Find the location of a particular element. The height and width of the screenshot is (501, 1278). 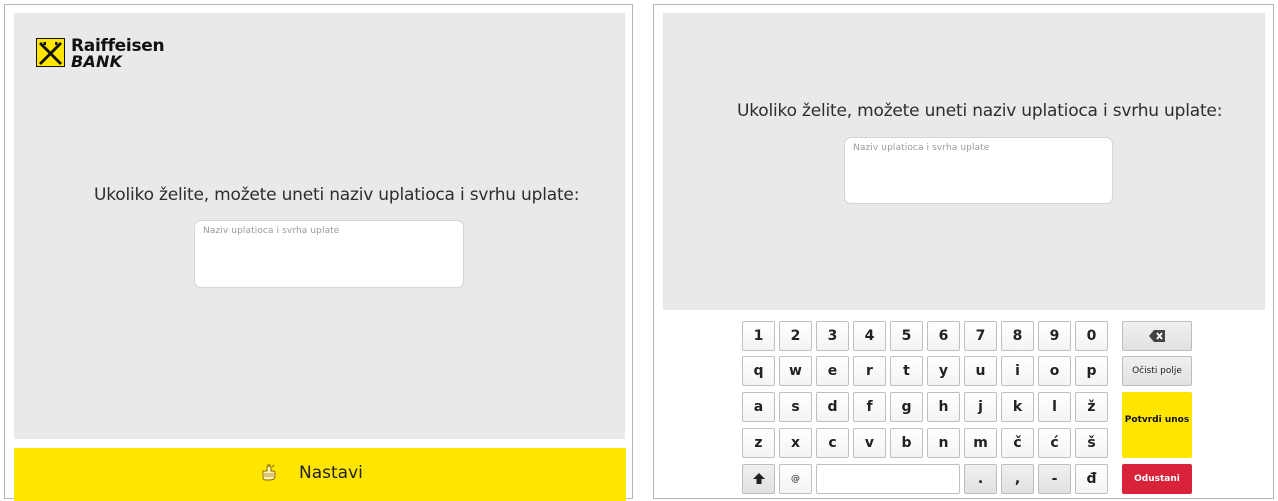

key-b: b is located at coordinates (906, 443).